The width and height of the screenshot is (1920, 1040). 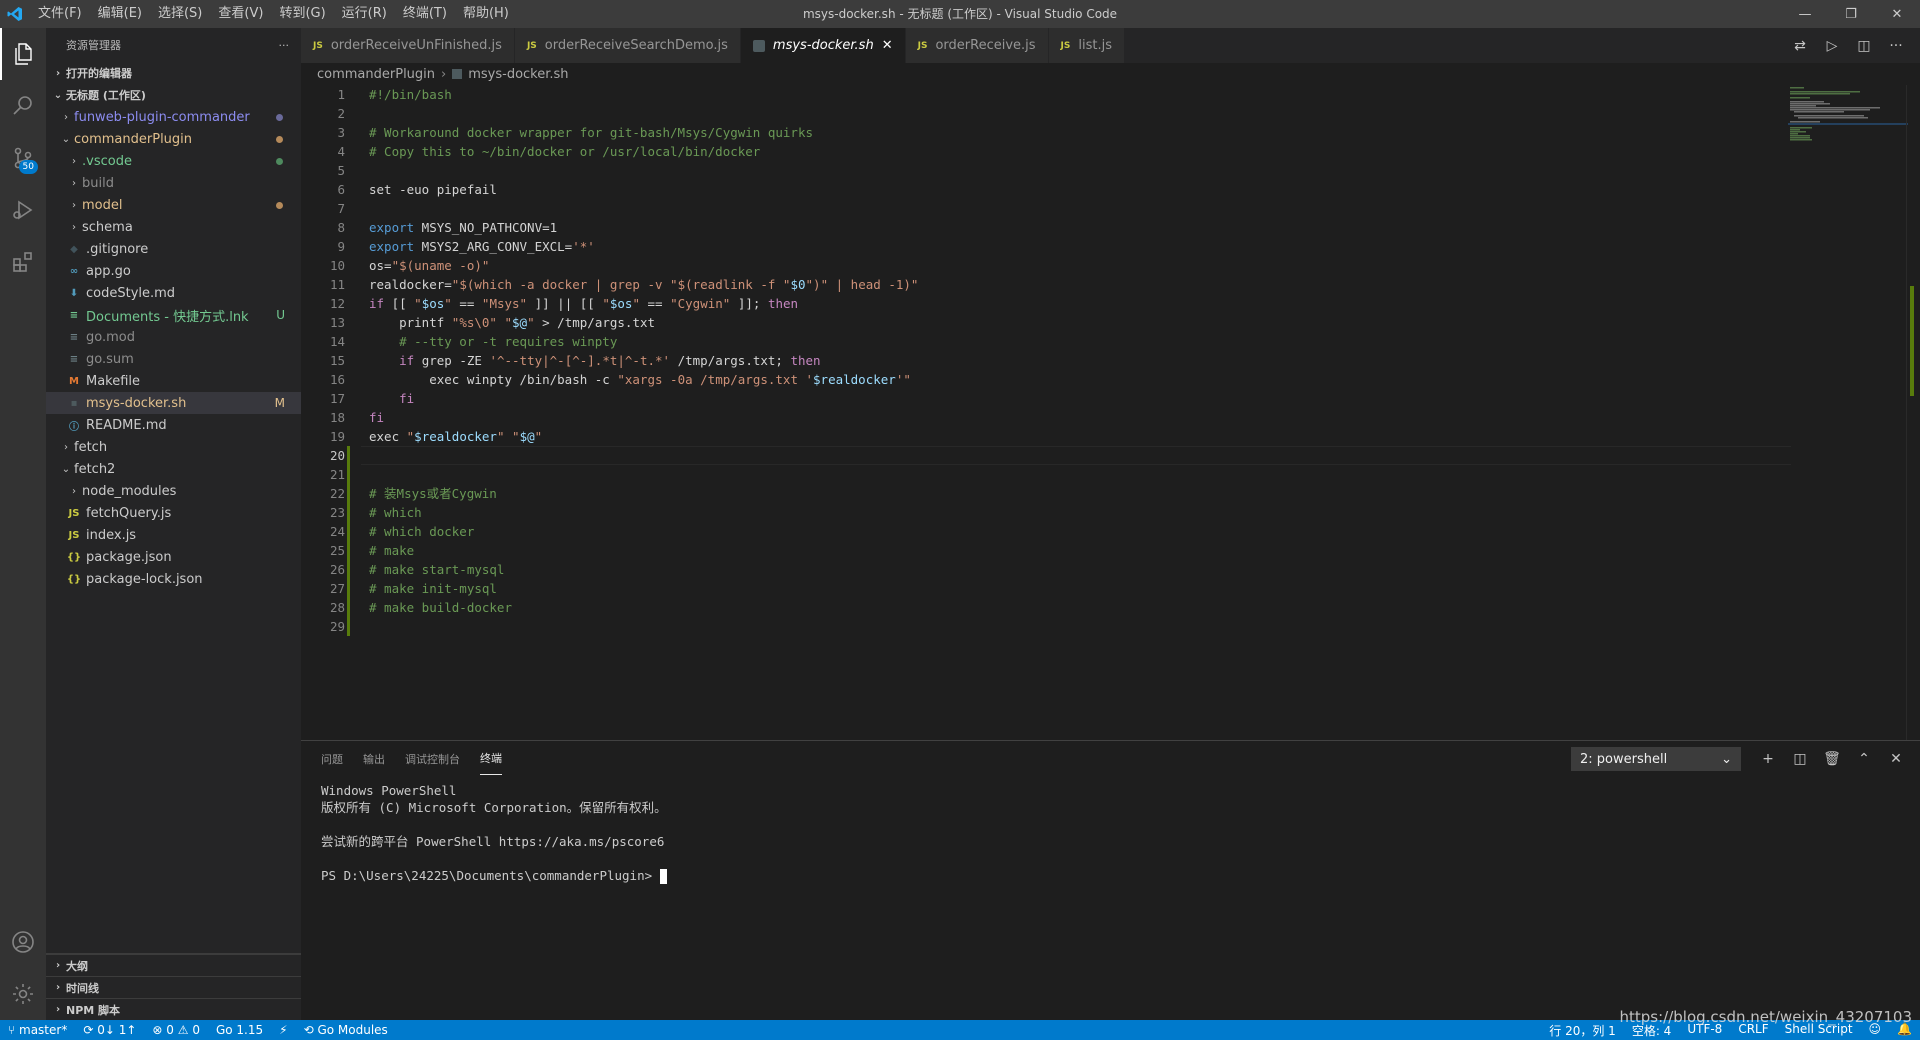 What do you see at coordinates (173, 965) in the screenshot?
I see `sidebar-section: › 大纲` at bounding box center [173, 965].